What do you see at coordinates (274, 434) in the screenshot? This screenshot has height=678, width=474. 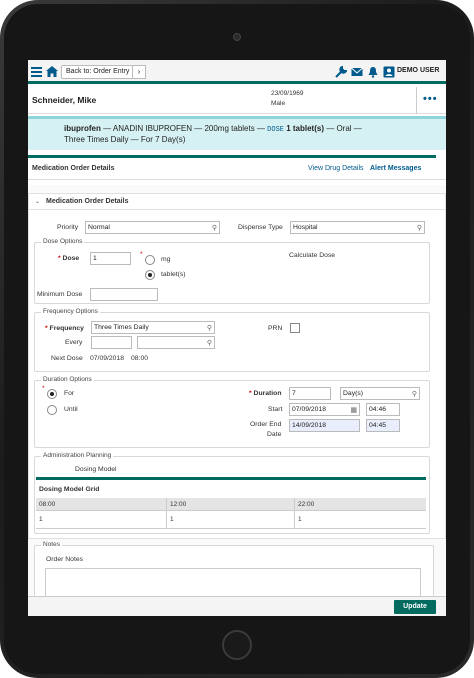 I see `order-end-date-label-2: Date` at bounding box center [274, 434].